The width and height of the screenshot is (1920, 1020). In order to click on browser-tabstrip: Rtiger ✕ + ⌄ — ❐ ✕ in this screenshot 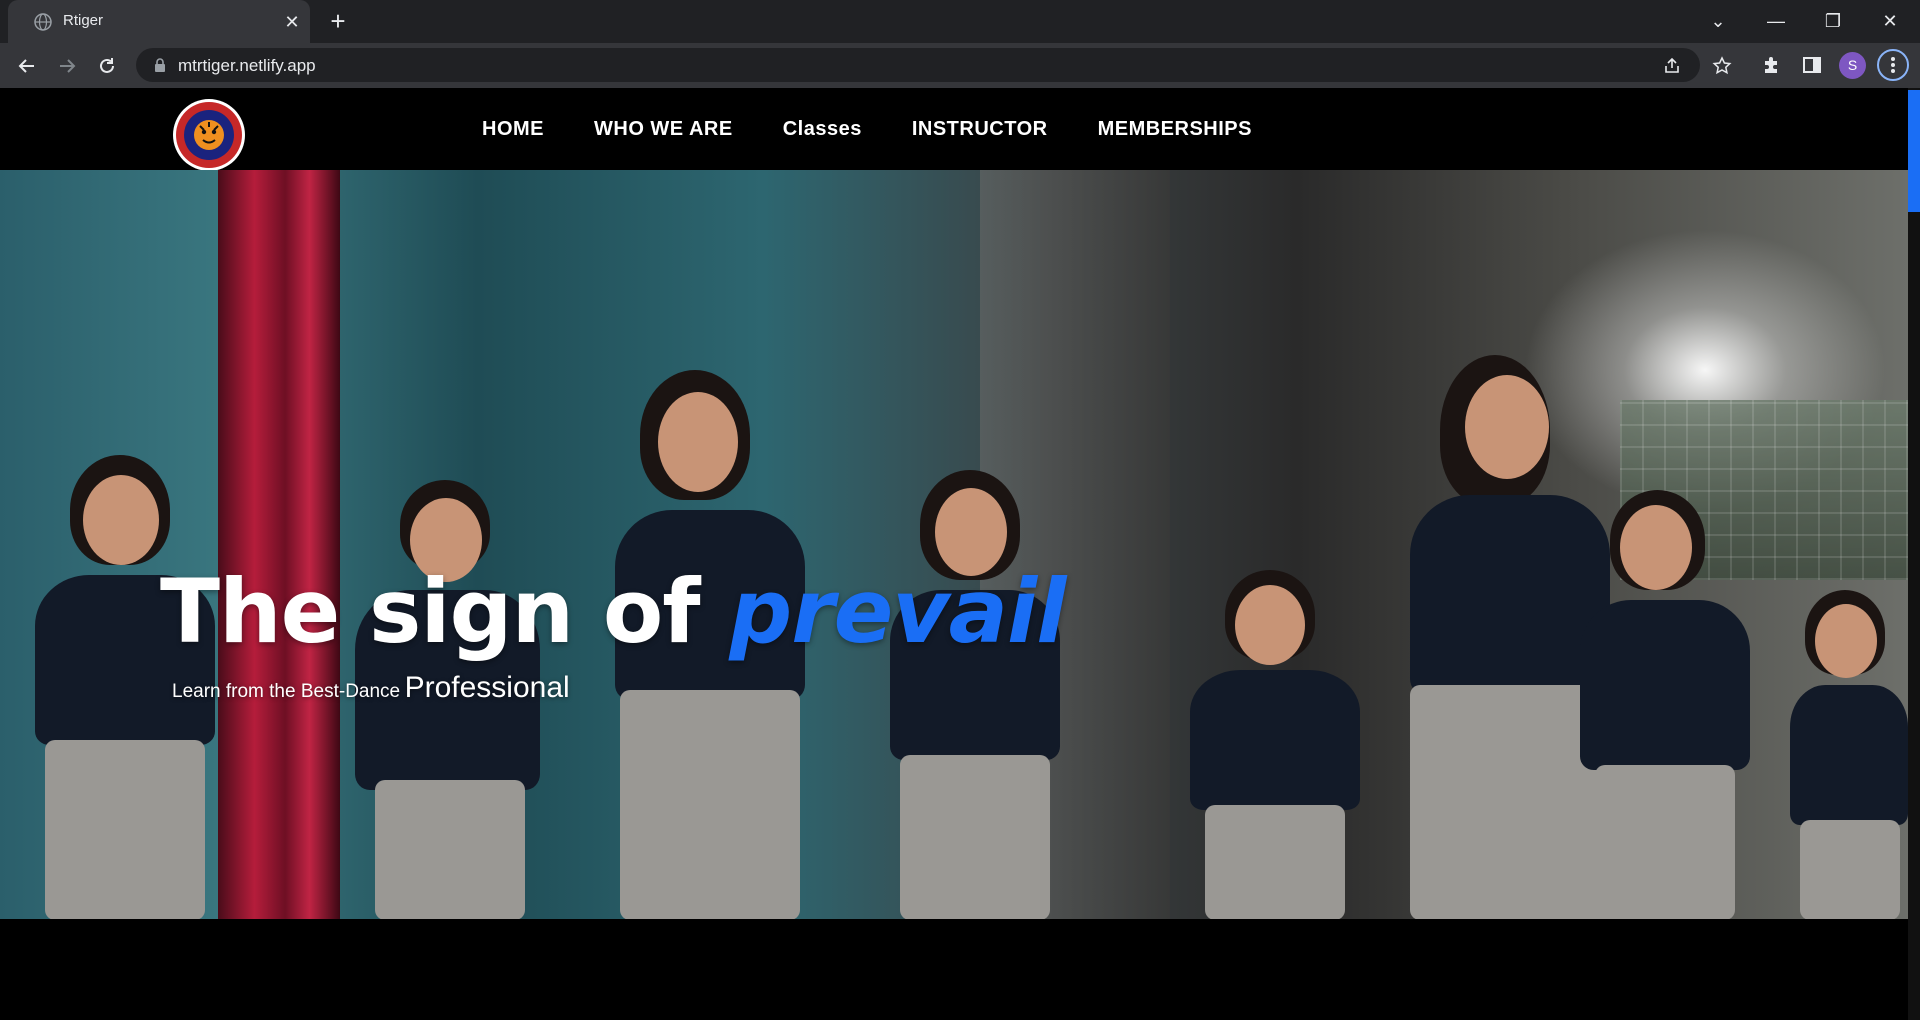, I will do `click(960, 21)`.